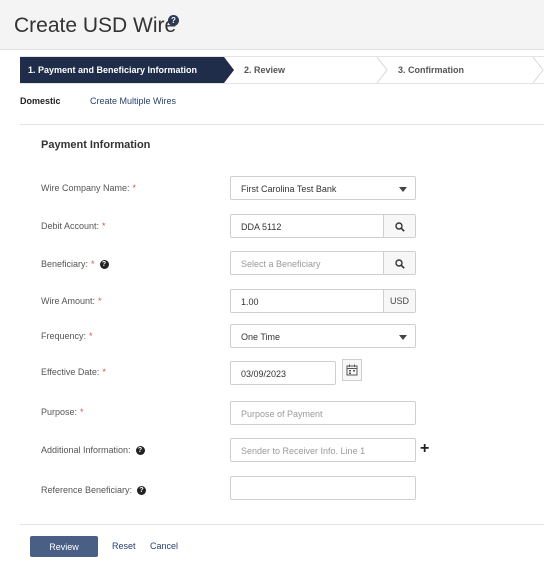 This screenshot has width=544, height=566. I want to click on plus-icon: +, so click(424, 449).